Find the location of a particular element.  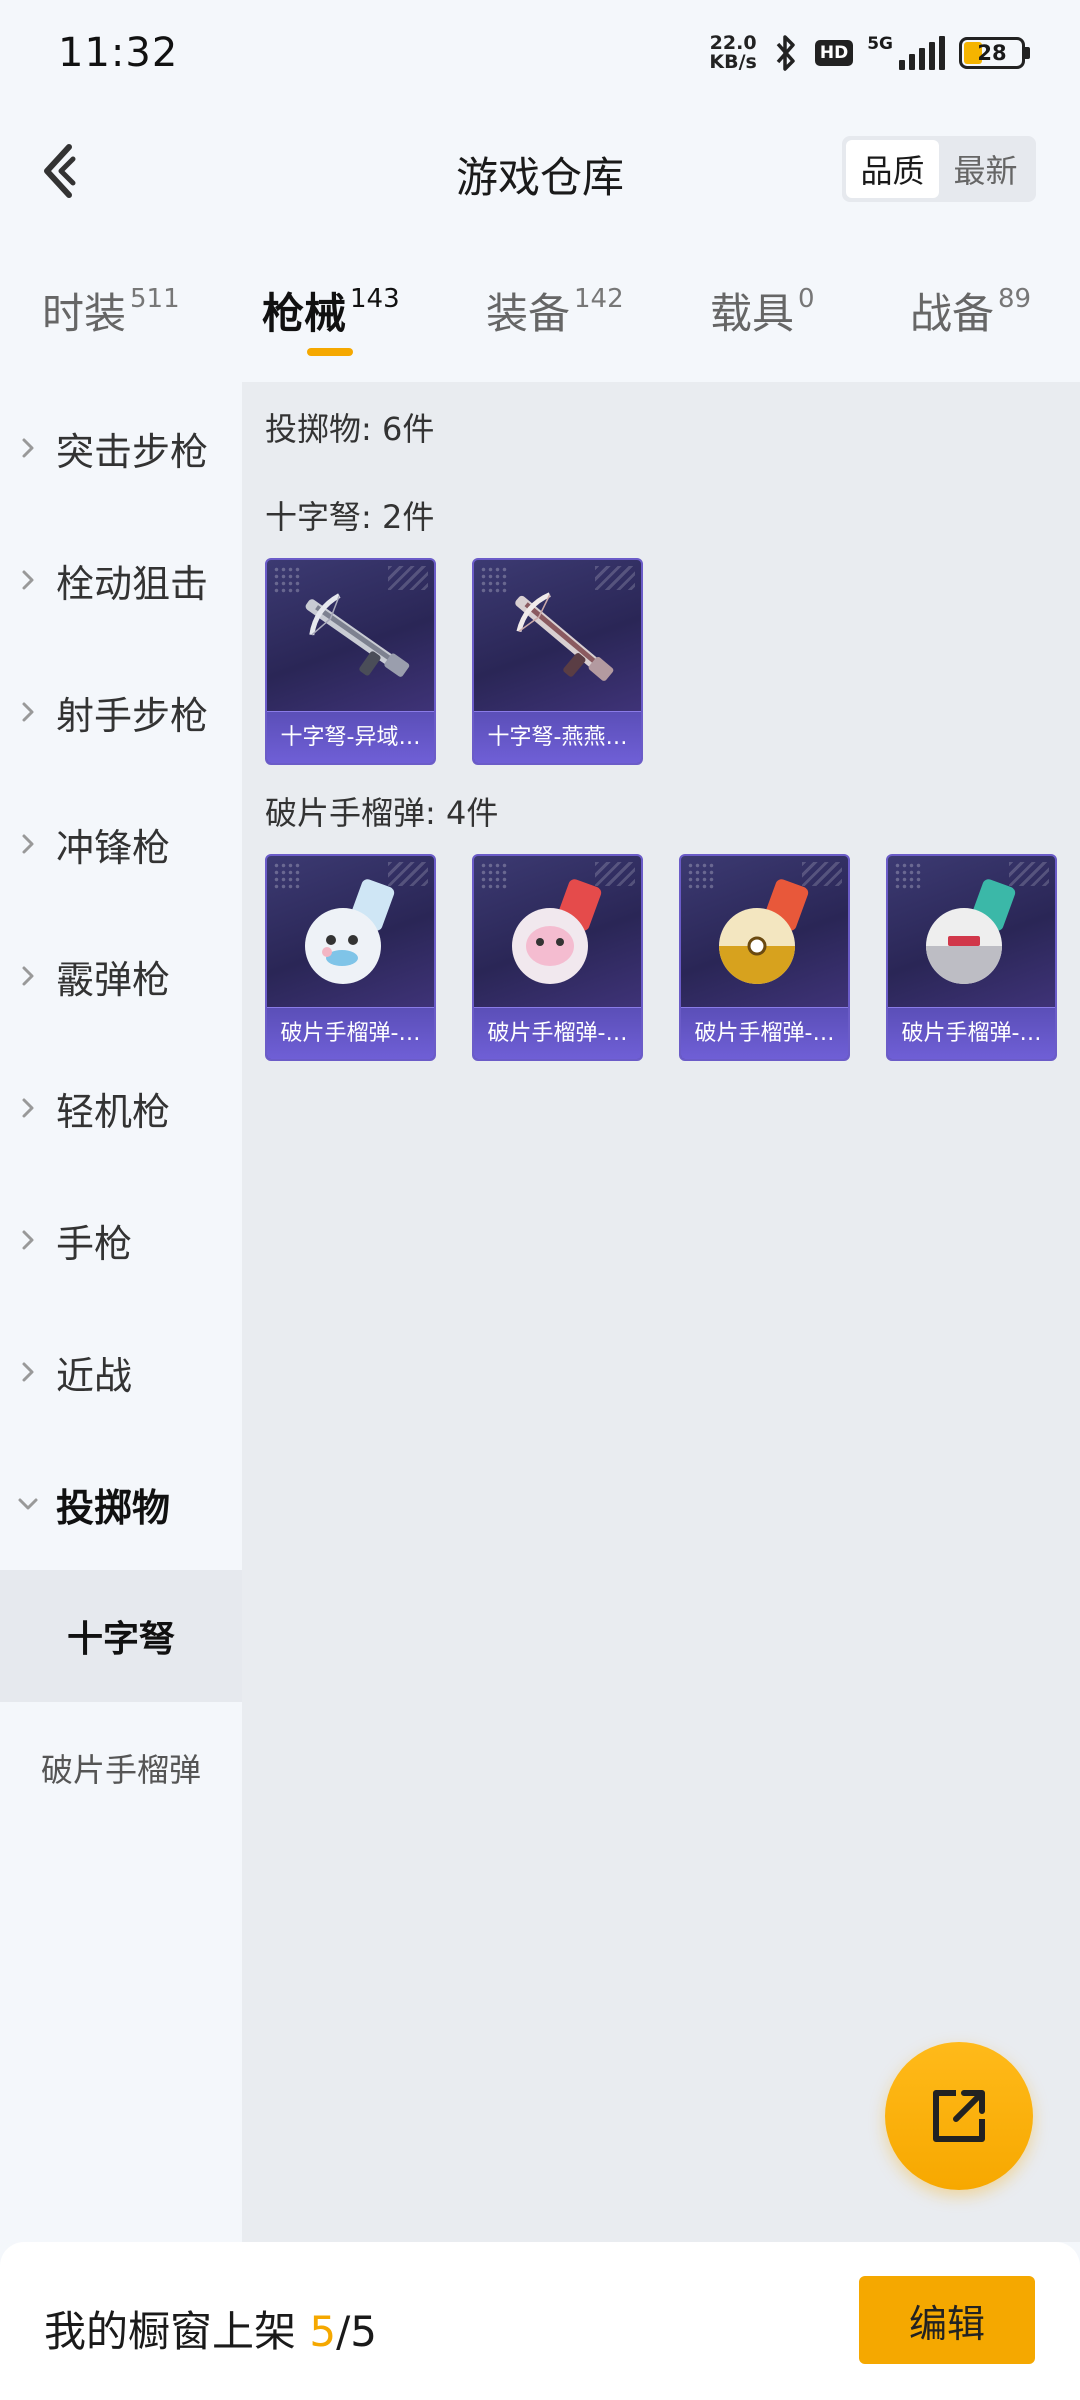

showcase-status: 我的橱窗上架 5/5 is located at coordinates (210, 2328).